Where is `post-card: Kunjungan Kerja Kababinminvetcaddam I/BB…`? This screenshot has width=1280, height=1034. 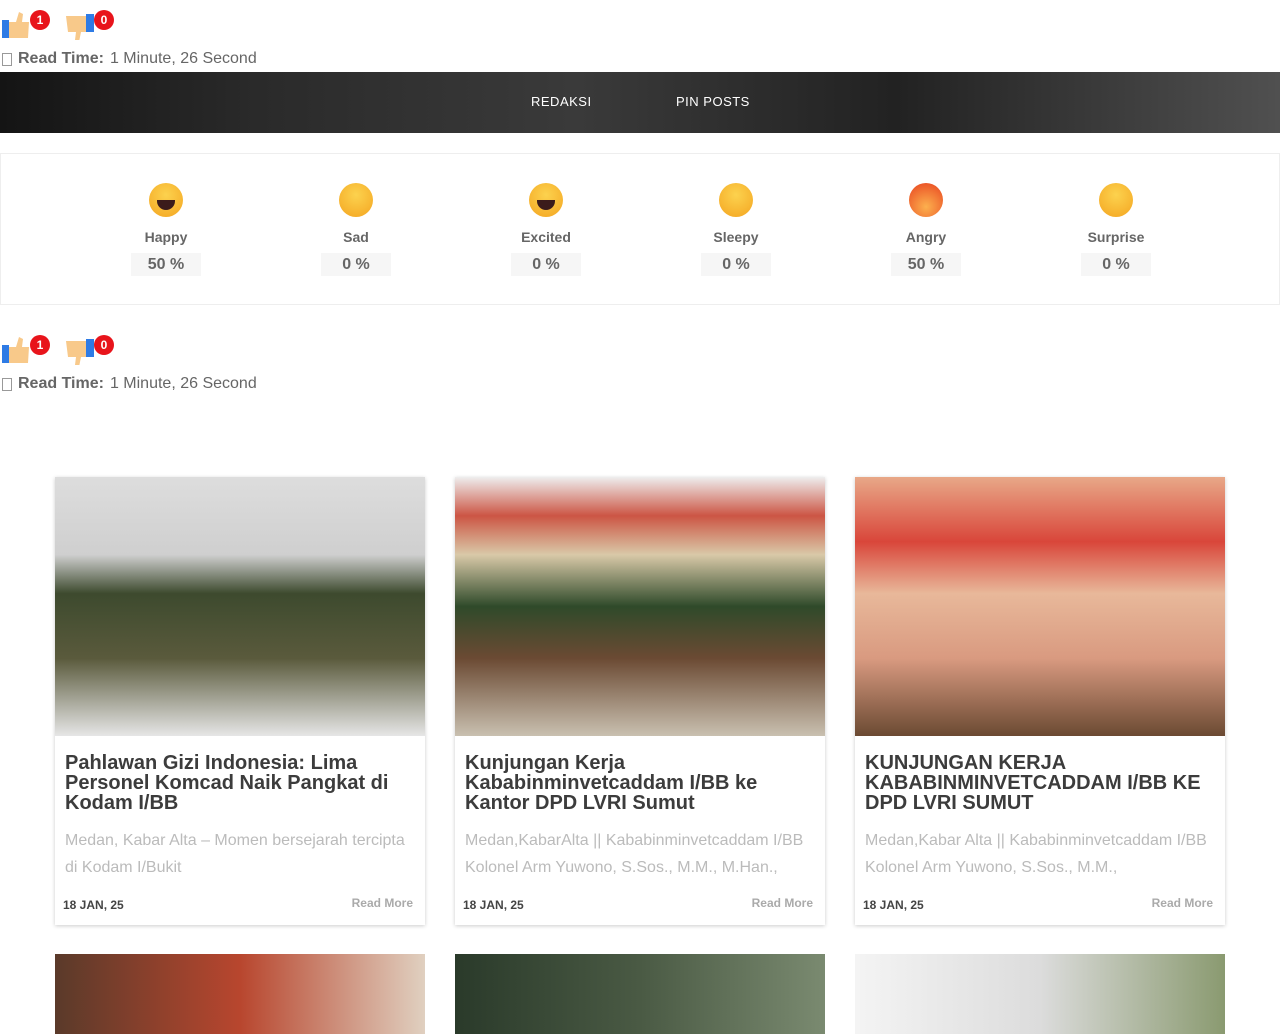
post-card: Kunjungan Kerja Kababinminvetcaddam I/BB… is located at coordinates (640, 701).